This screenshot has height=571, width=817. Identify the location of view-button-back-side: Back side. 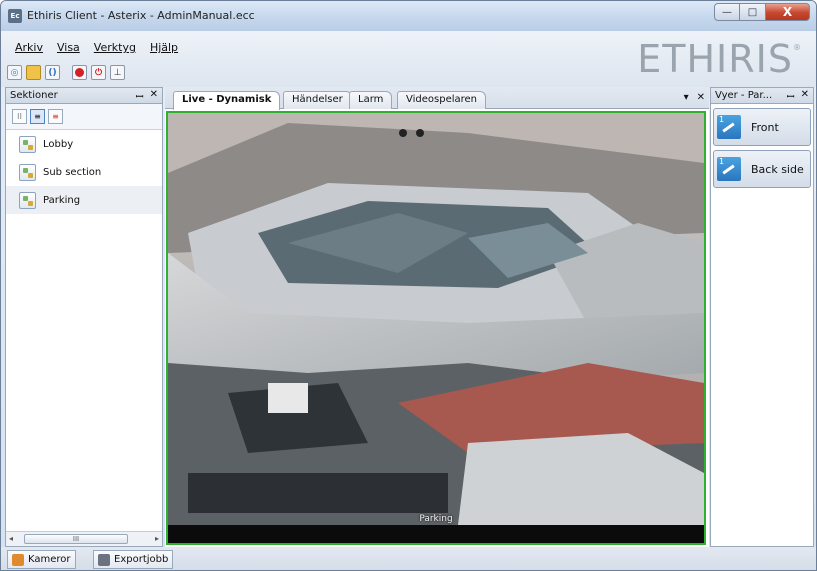
(762, 169).